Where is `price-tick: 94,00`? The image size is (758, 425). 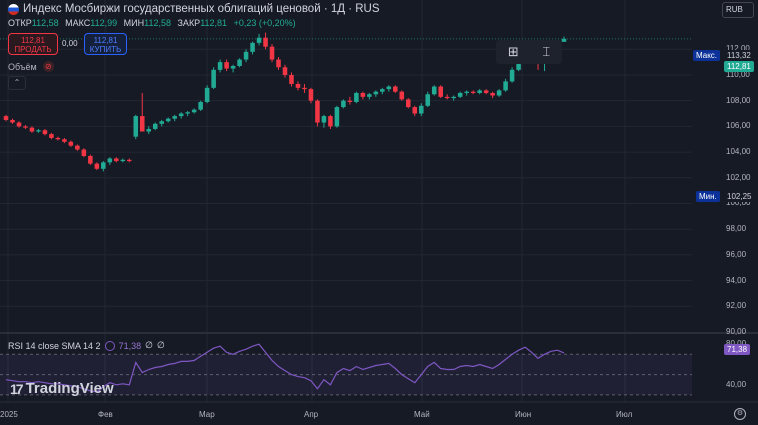
price-tick: 94,00 is located at coordinates (736, 280).